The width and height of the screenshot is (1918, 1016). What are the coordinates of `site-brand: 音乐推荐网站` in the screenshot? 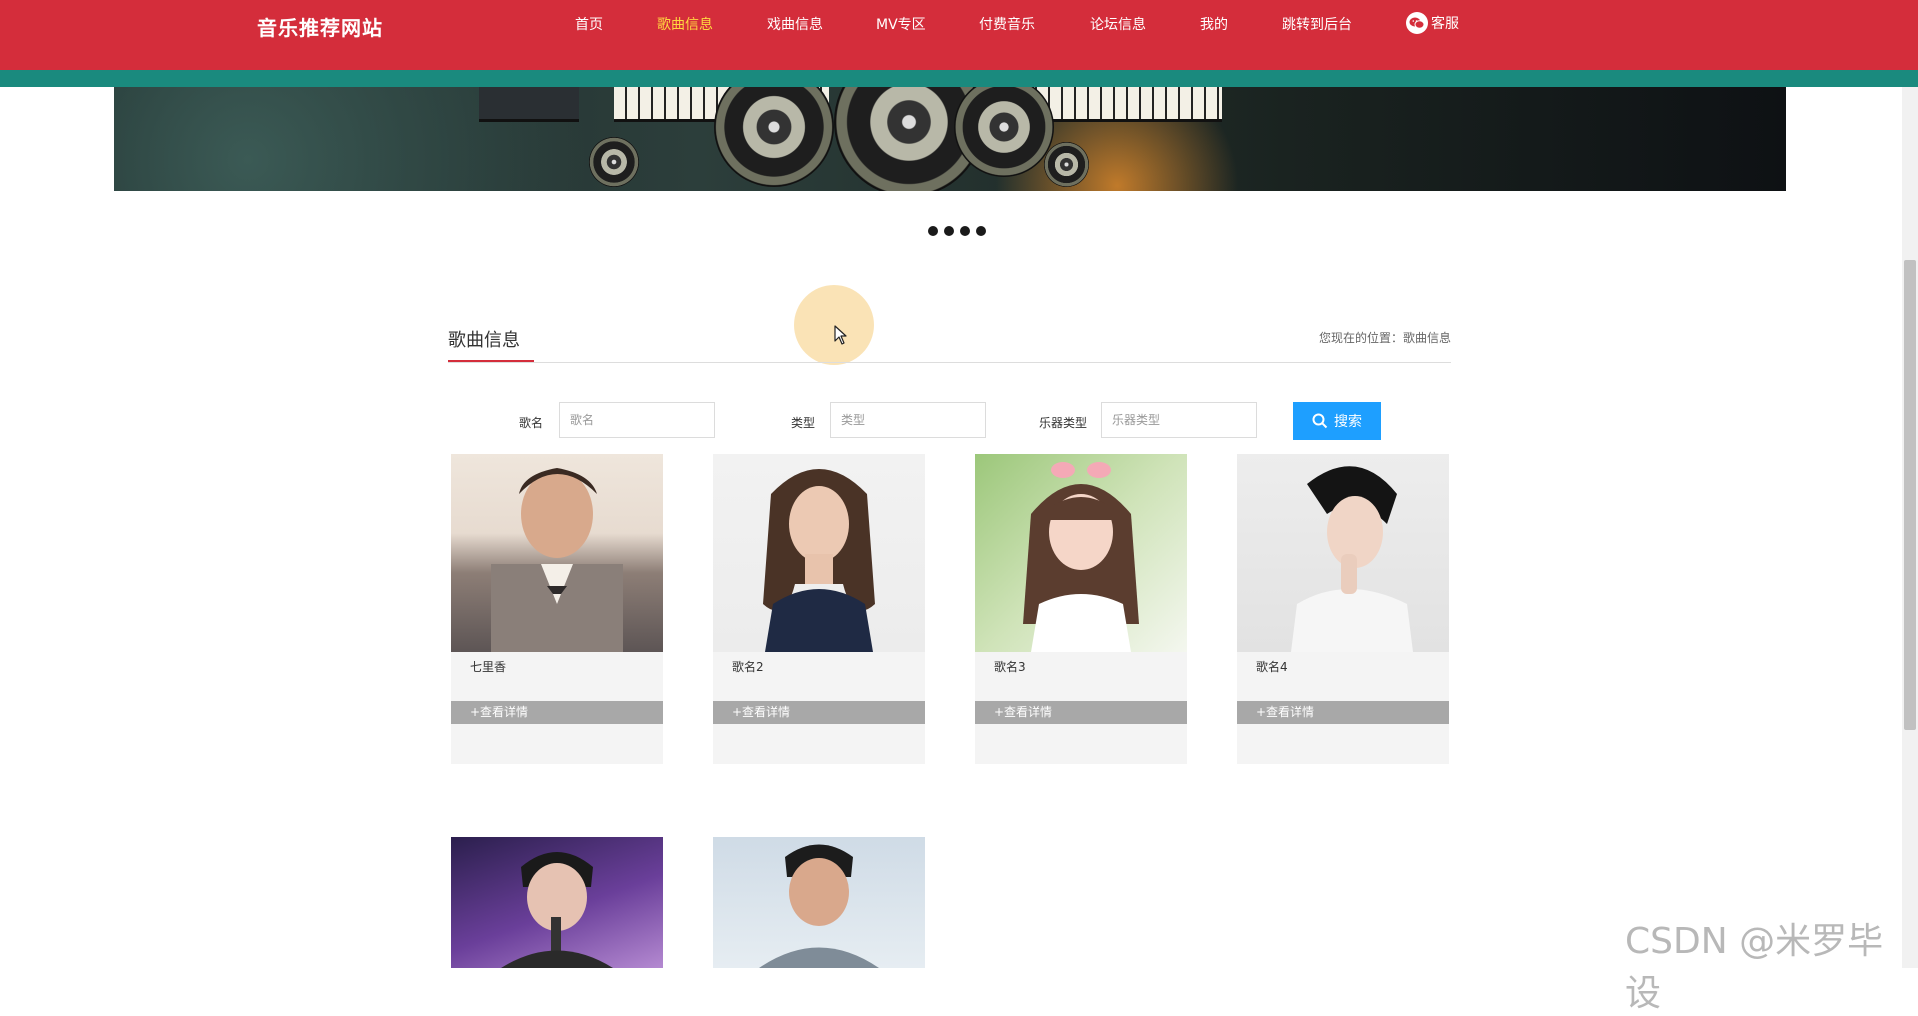 It's located at (320, 26).